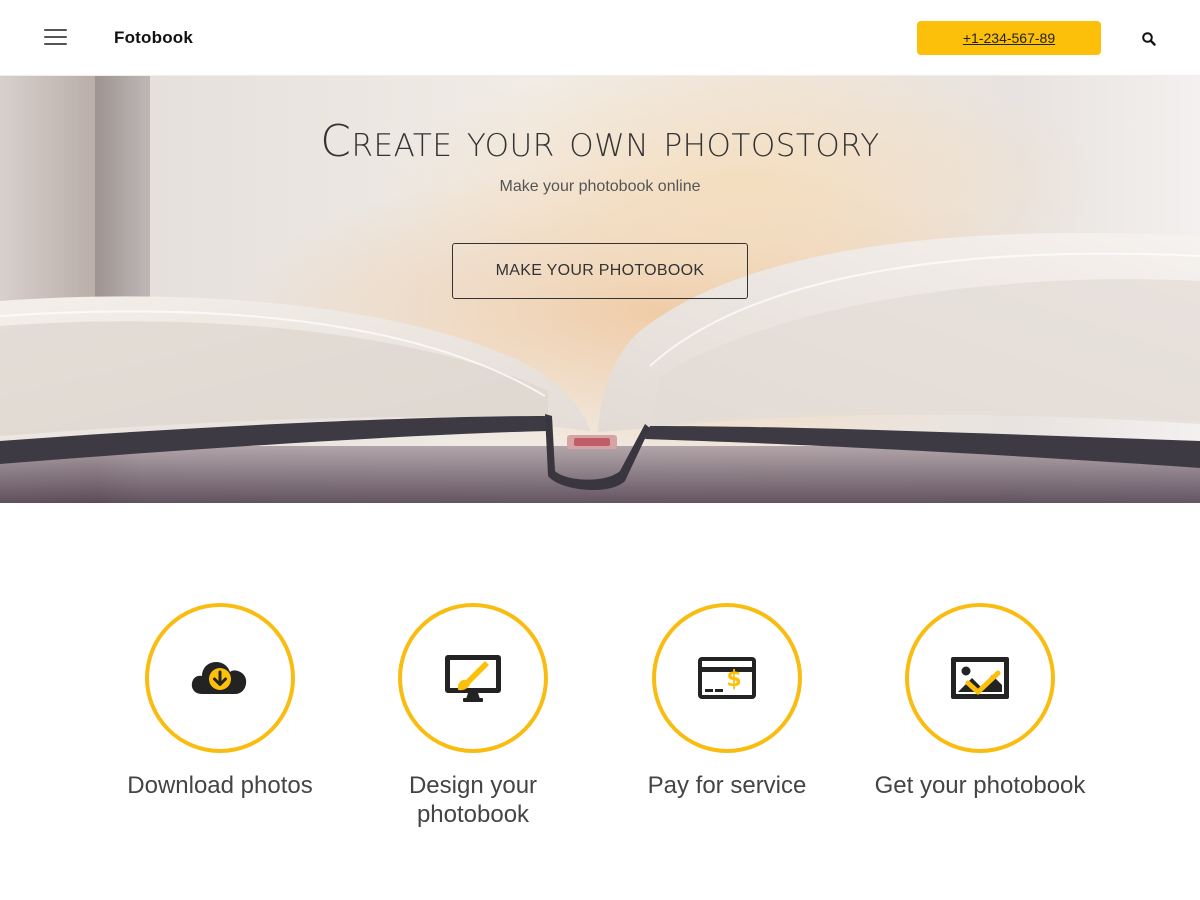 This screenshot has height=900, width=1200. I want to click on card-dollar-icon: $, so click(727, 678).